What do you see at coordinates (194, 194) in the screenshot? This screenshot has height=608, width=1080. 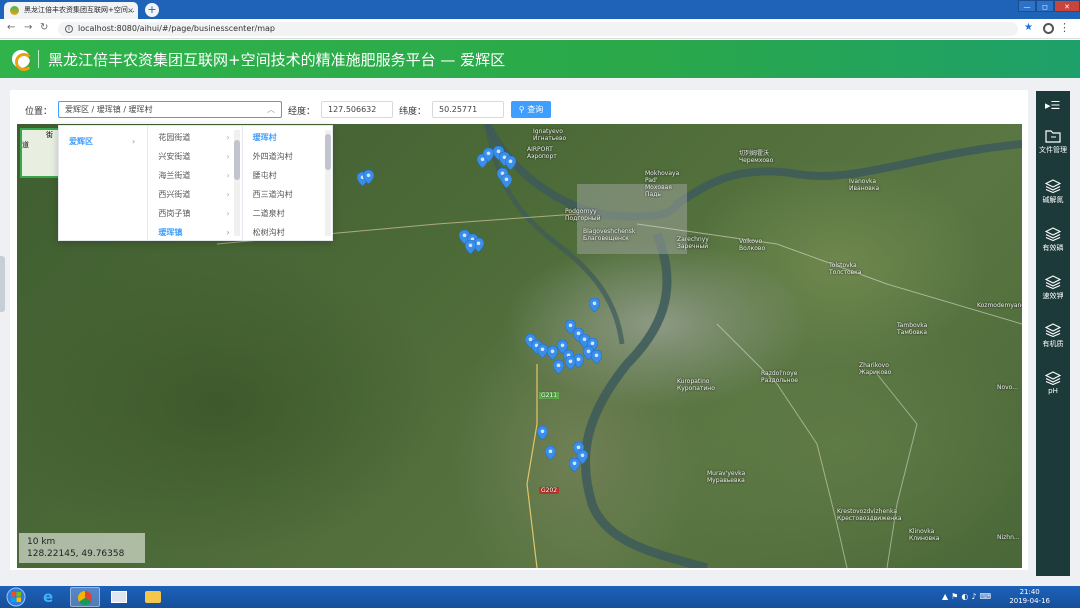 I see `cascader-option: 西兴街道 ›` at bounding box center [194, 194].